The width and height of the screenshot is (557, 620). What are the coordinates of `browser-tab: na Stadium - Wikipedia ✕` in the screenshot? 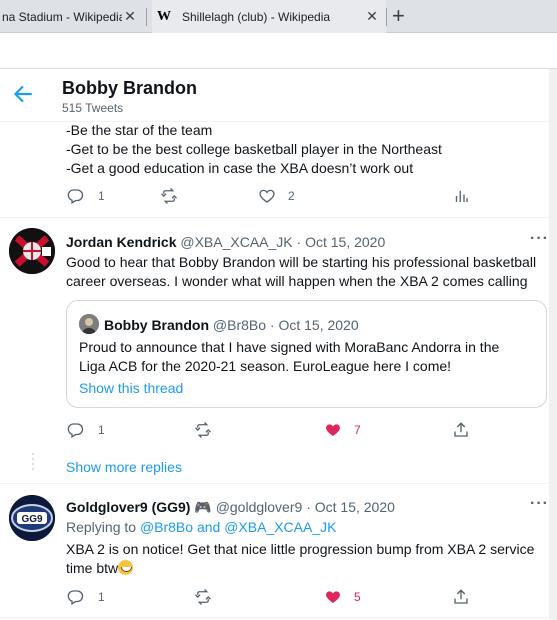 It's located at (72, 16).